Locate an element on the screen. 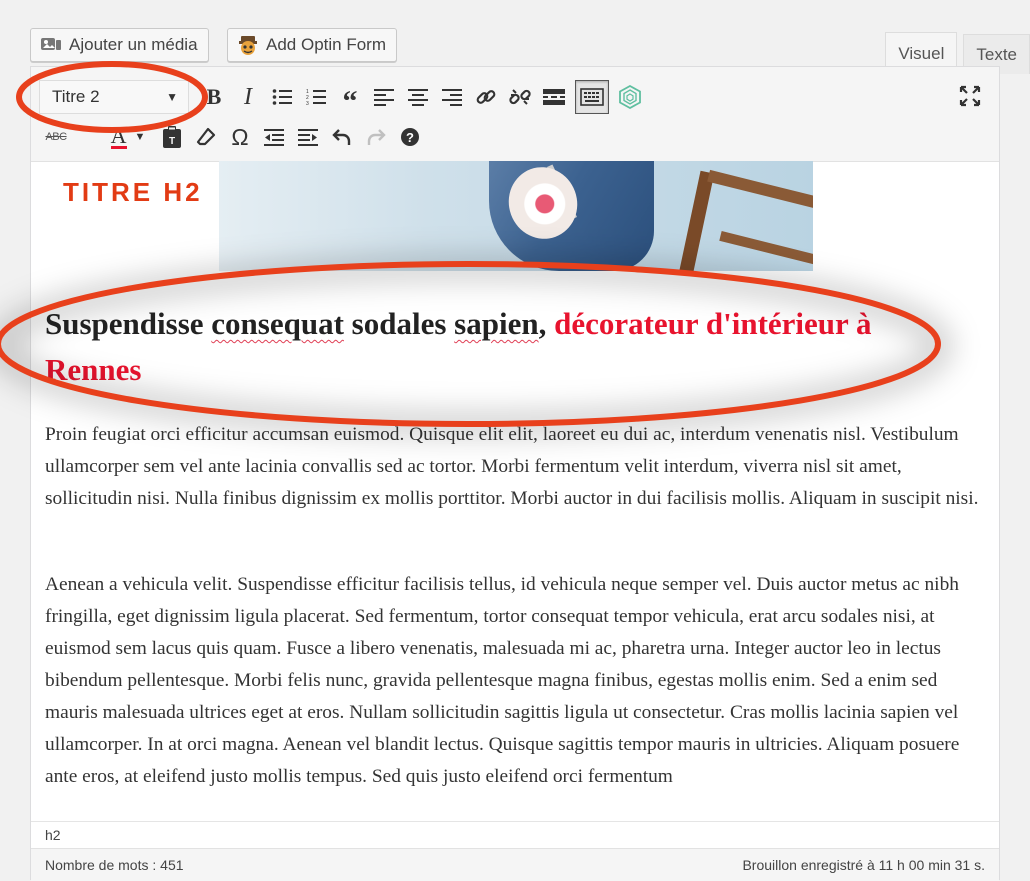  outdent-icon is located at coordinates (274, 137).